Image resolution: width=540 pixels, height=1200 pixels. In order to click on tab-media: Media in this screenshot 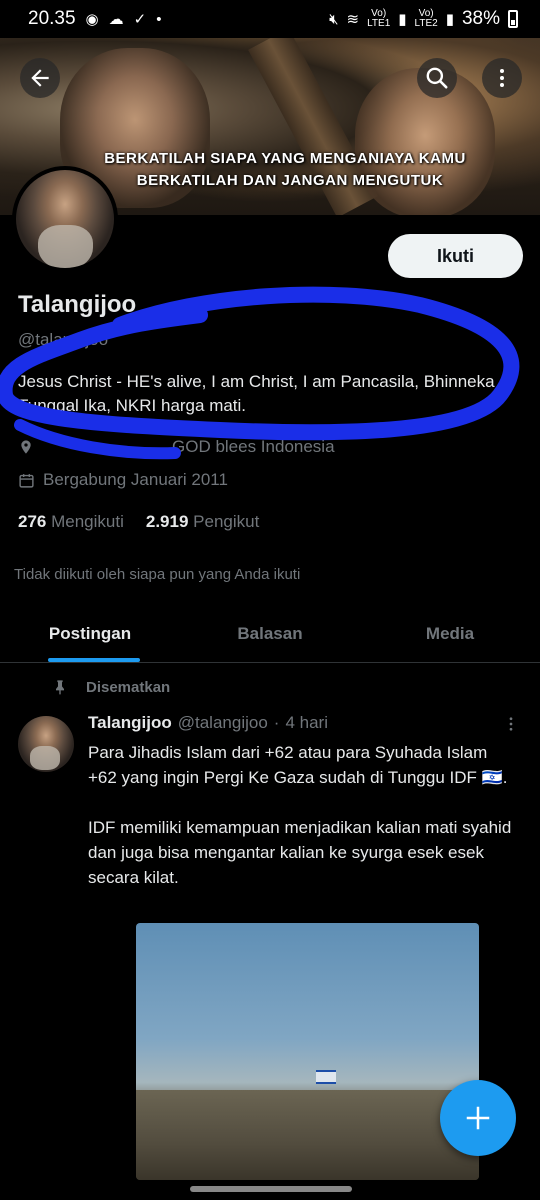, I will do `click(450, 633)`.